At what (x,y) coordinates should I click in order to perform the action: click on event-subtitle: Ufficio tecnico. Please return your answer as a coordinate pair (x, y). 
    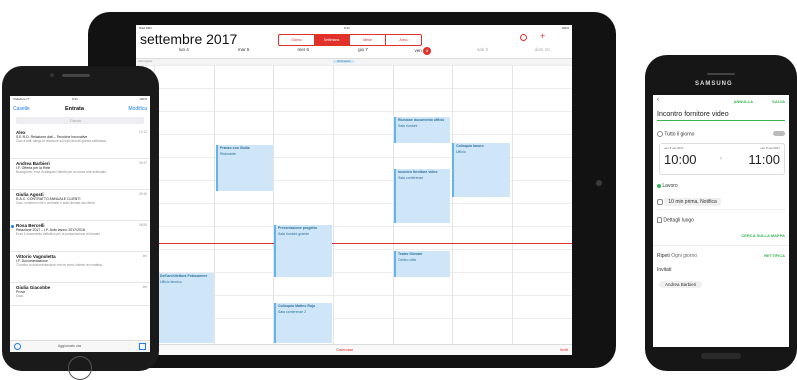
    Looking at the image, I should click on (171, 281).